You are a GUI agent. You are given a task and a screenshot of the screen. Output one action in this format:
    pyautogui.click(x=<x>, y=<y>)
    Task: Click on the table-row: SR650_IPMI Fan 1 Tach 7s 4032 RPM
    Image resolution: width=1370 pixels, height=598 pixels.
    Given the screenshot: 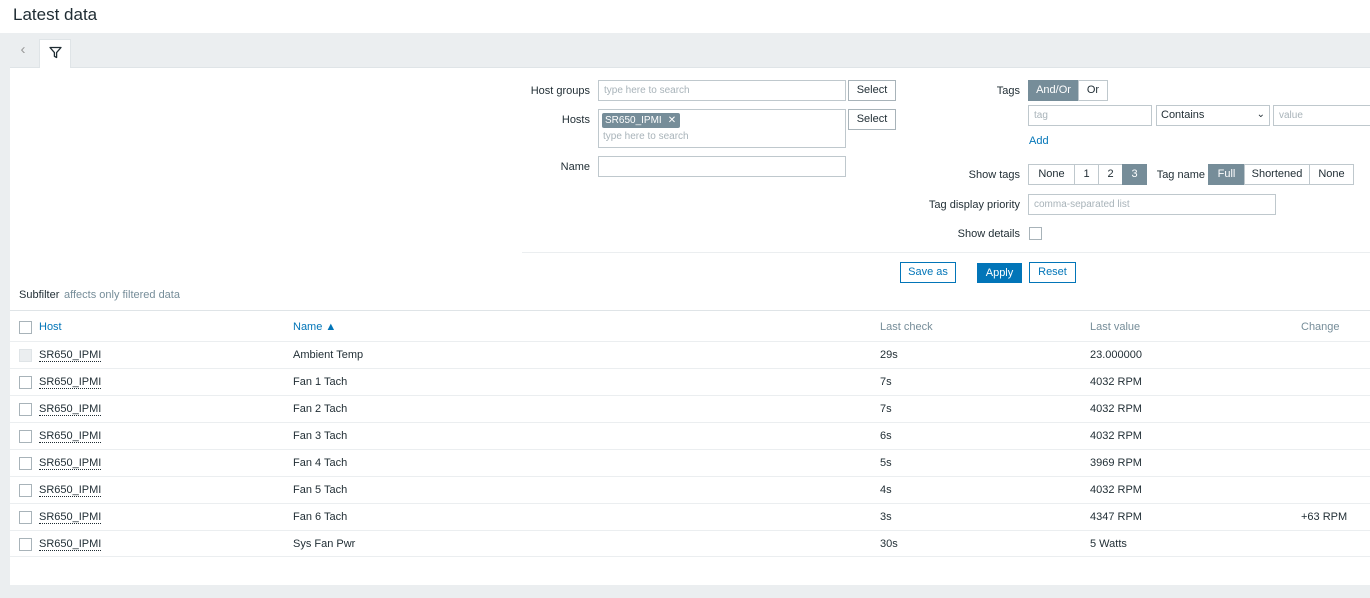 What is the action you would take?
    pyautogui.click(x=690, y=381)
    